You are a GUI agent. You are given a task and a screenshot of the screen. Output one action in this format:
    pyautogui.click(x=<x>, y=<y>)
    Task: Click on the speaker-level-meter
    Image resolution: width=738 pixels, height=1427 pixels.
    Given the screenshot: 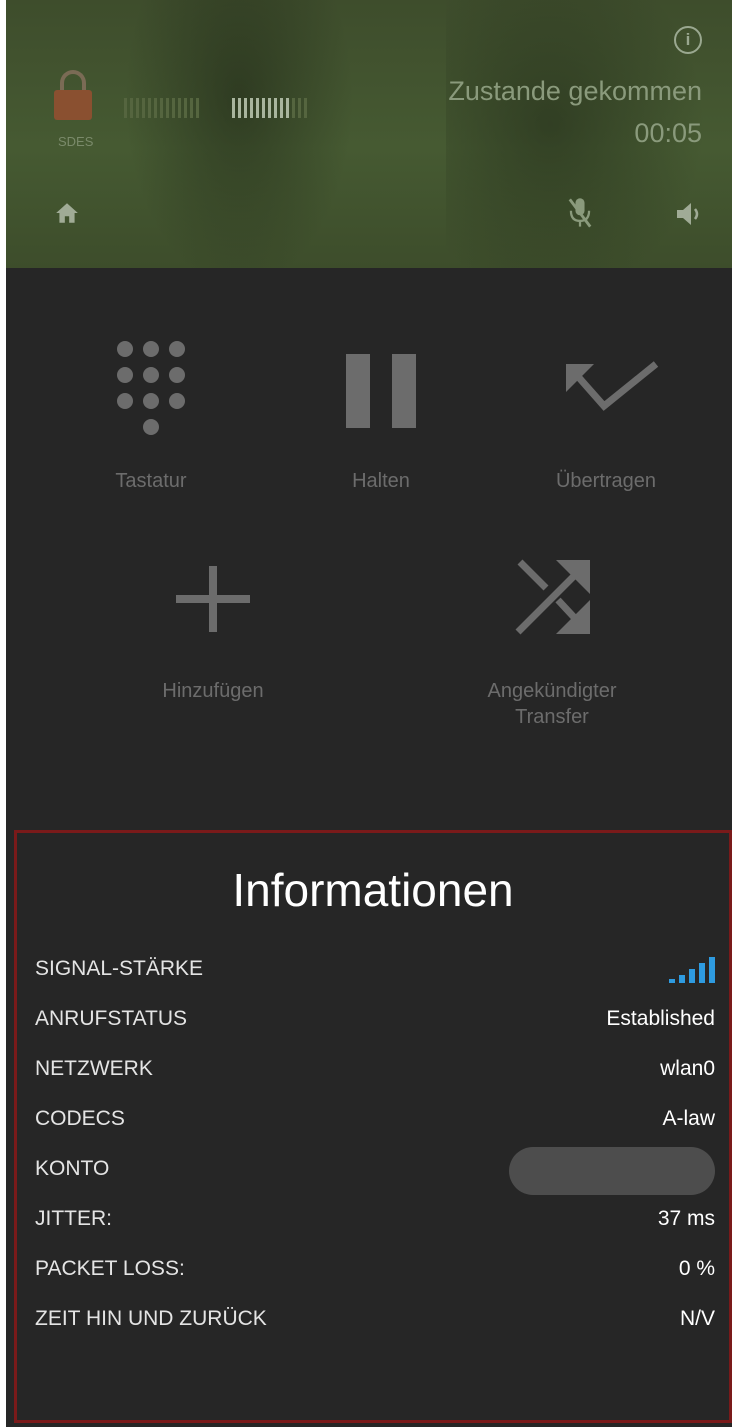 What is the action you would take?
    pyautogui.click(x=269, y=108)
    